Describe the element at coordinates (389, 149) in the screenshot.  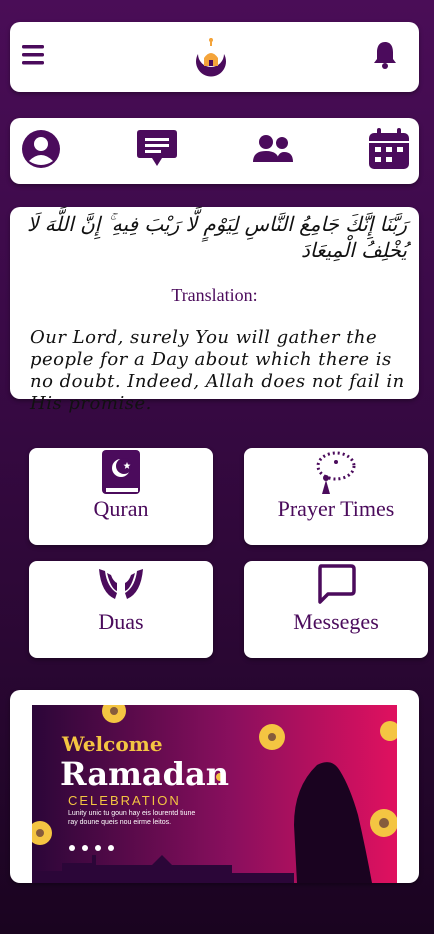
I see `calendar-icon` at that location.